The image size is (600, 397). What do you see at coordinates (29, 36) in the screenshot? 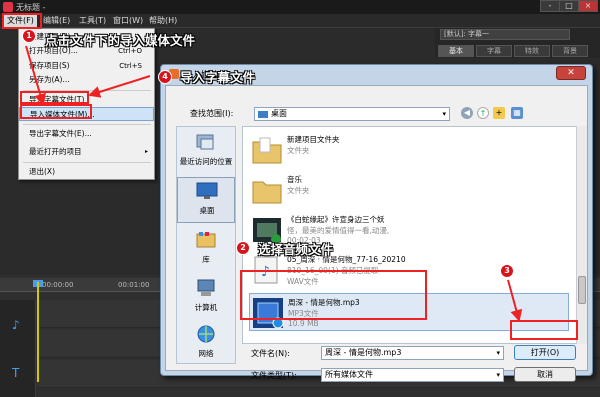
I see `step-badge-1: 1` at bounding box center [29, 36].